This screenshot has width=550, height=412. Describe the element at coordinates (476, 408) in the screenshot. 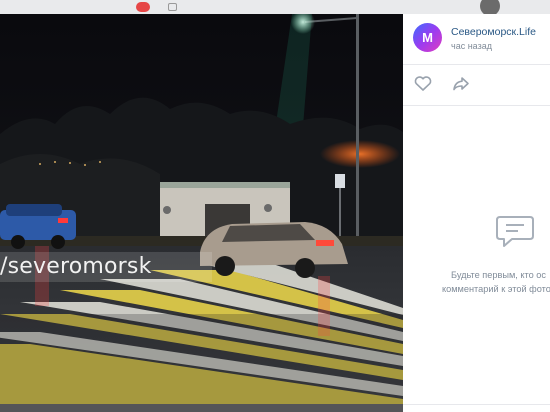

I see `bottom-sidebar-strip` at that location.